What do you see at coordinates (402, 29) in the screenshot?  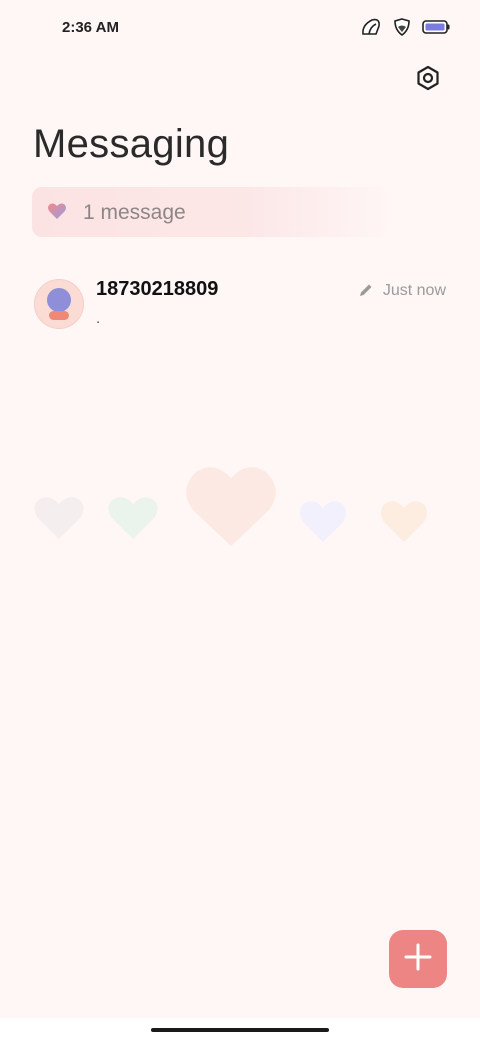 I see `shield-icon` at bounding box center [402, 29].